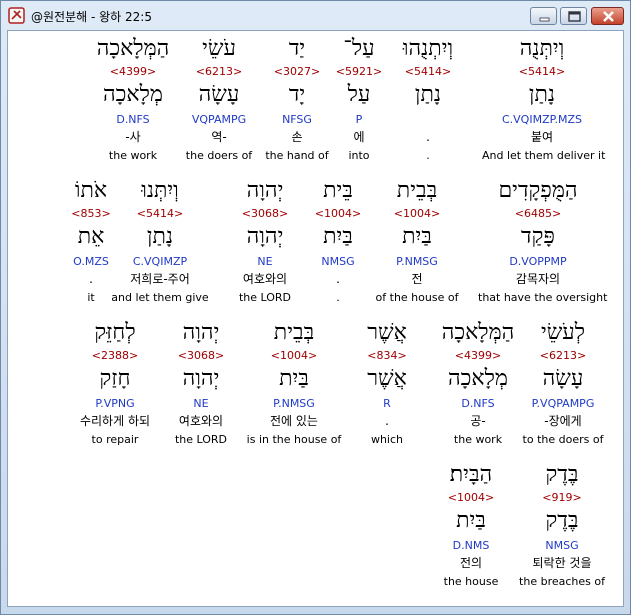 The height and width of the screenshot is (615, 631). I want to click on close-icon, so click(608, 16).